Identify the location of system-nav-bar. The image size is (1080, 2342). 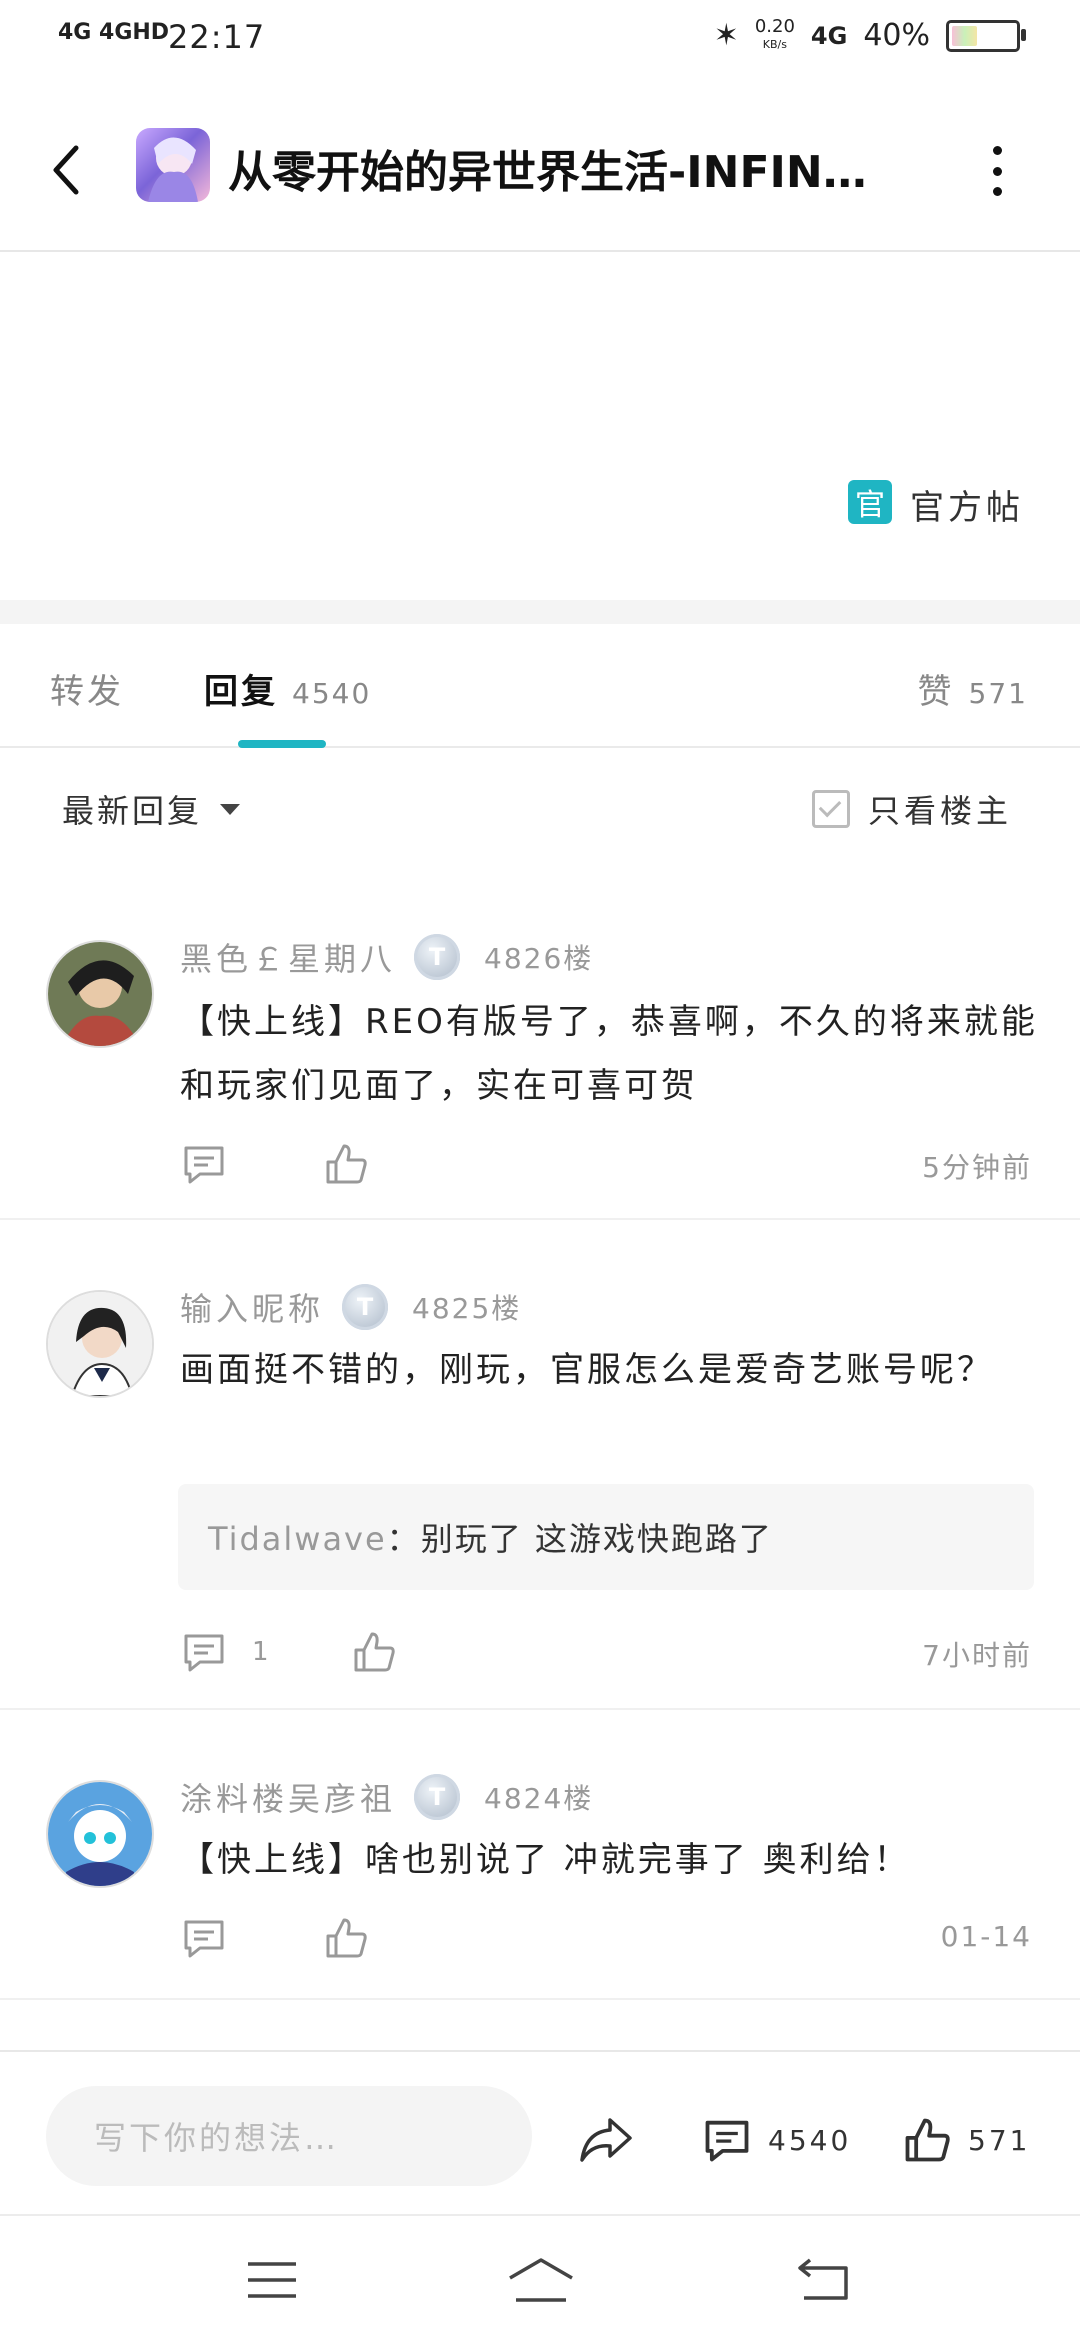
(540, 2278).